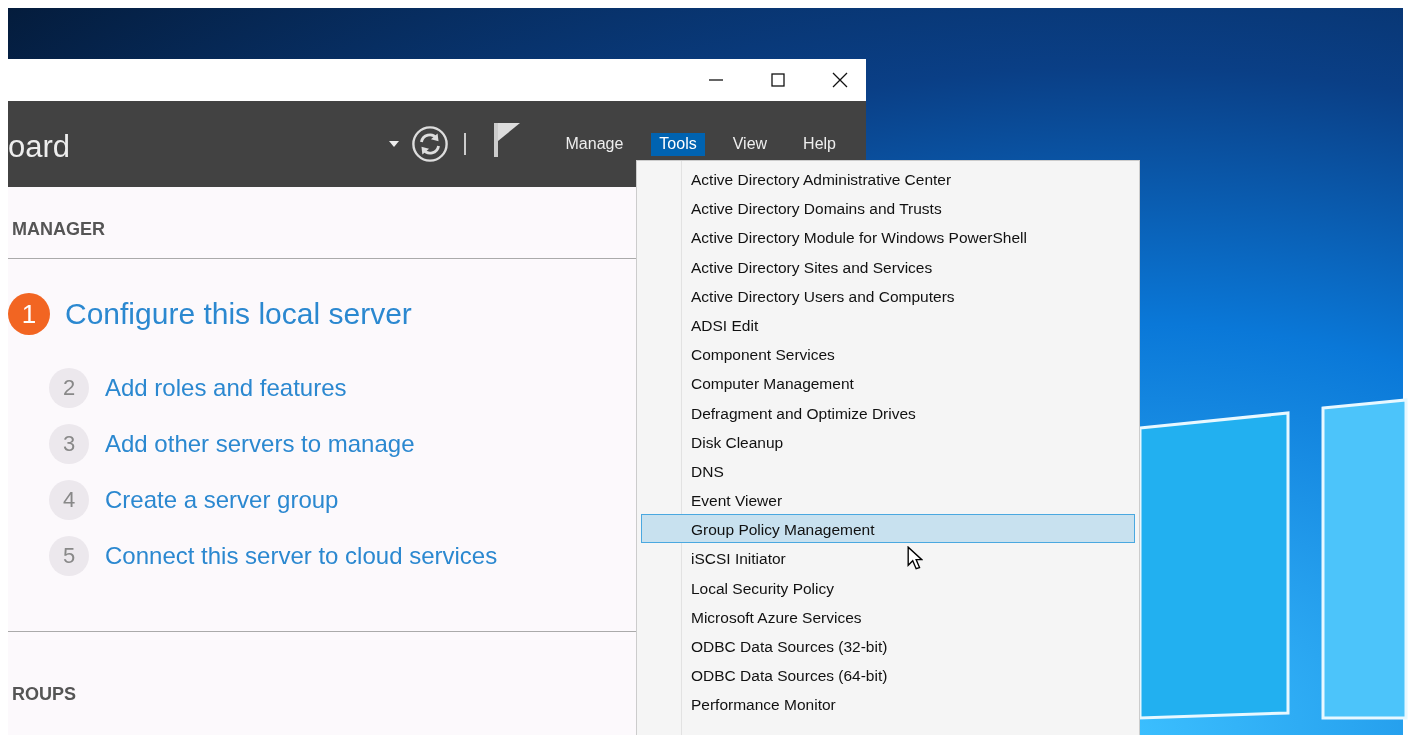  What do you see at coordinates (58, 229) in the screenshot?
I see `section-heading: MANAGER` at bounding box center [58, 229].